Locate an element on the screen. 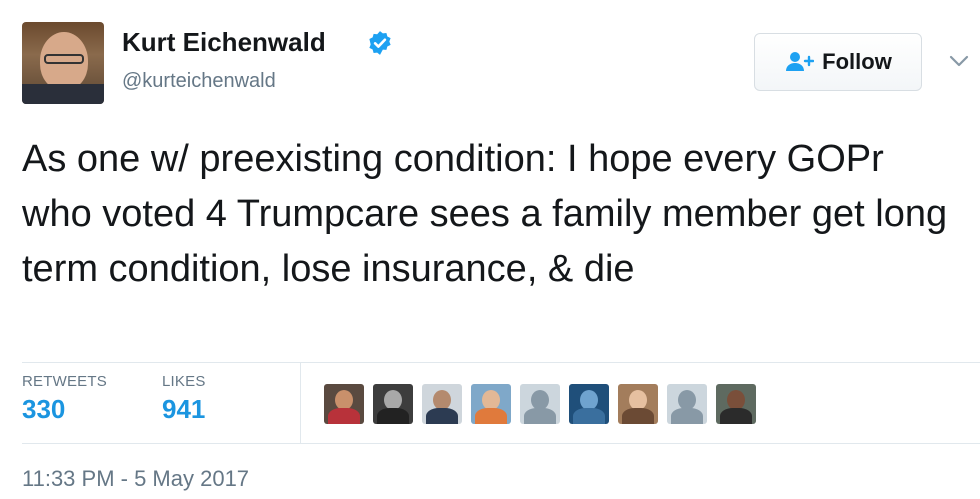 This screenshot has width=980, height=499. tweet-timestamp: 11:33 PM - 5 May 2017 is located at coordinates (135, 479).